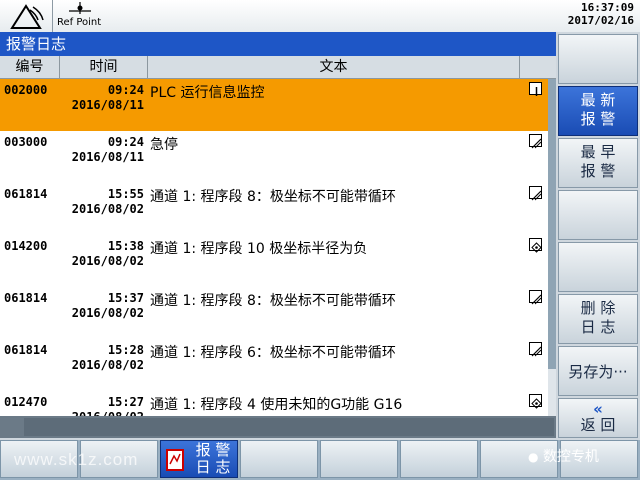 The image size is (640, 480). I want to click on clock-time: 16:37:09, so click(607, 7).